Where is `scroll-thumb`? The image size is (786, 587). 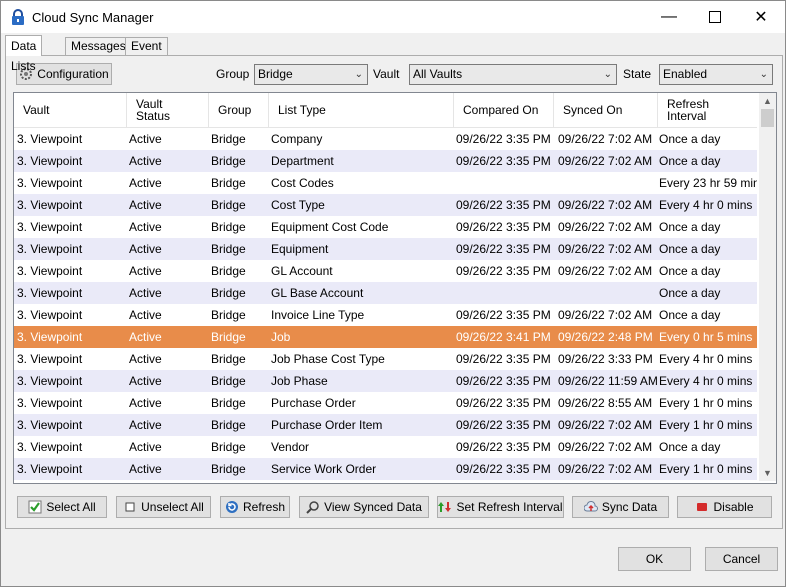 scroll-thumb is located at coordinates (767, 118).